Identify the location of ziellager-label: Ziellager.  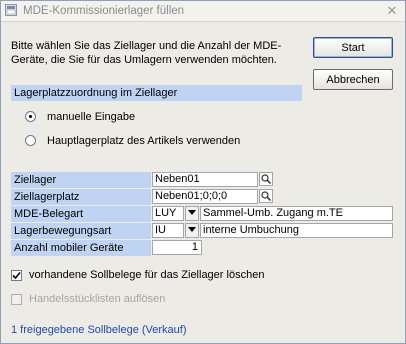
(81, 180).